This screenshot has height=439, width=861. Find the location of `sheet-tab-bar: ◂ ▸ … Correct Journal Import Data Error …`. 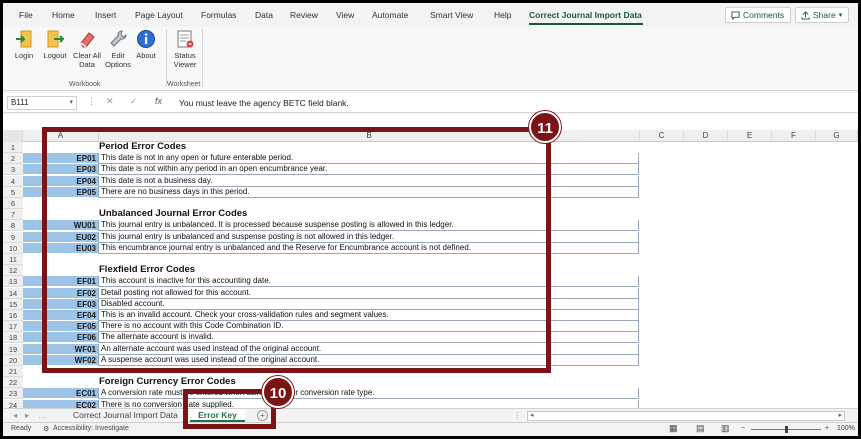

sheet-tab-bar: ◂ ▸ … Correct Journal Import Data Error … is located at coordinates (430, 415).